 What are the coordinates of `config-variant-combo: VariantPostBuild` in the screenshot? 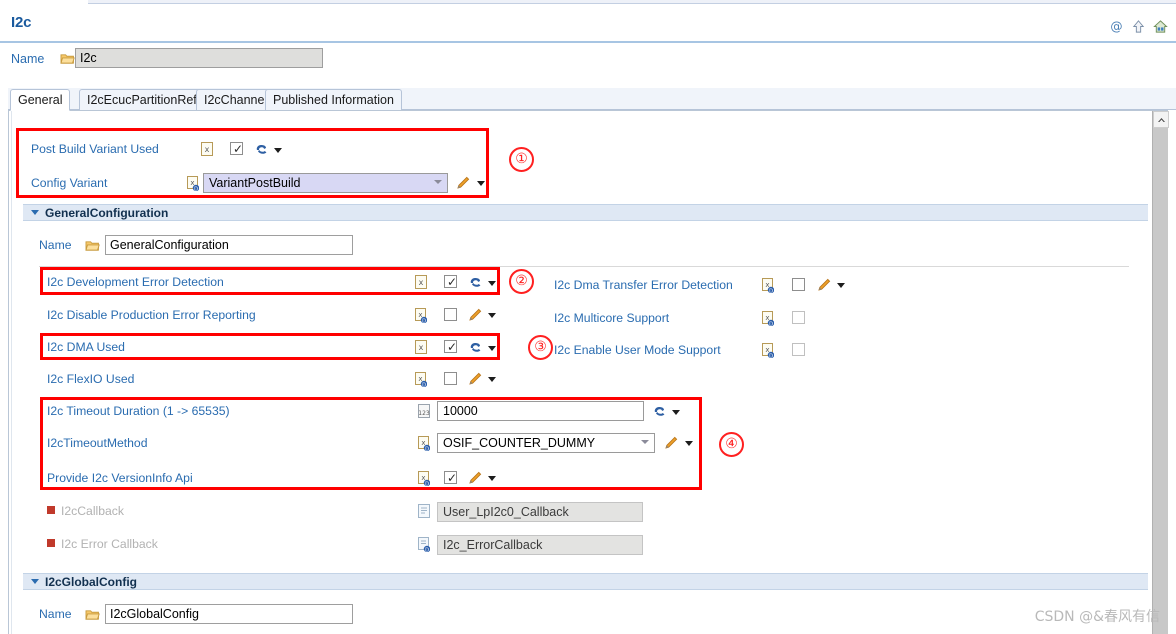 It's located at (325, 183).